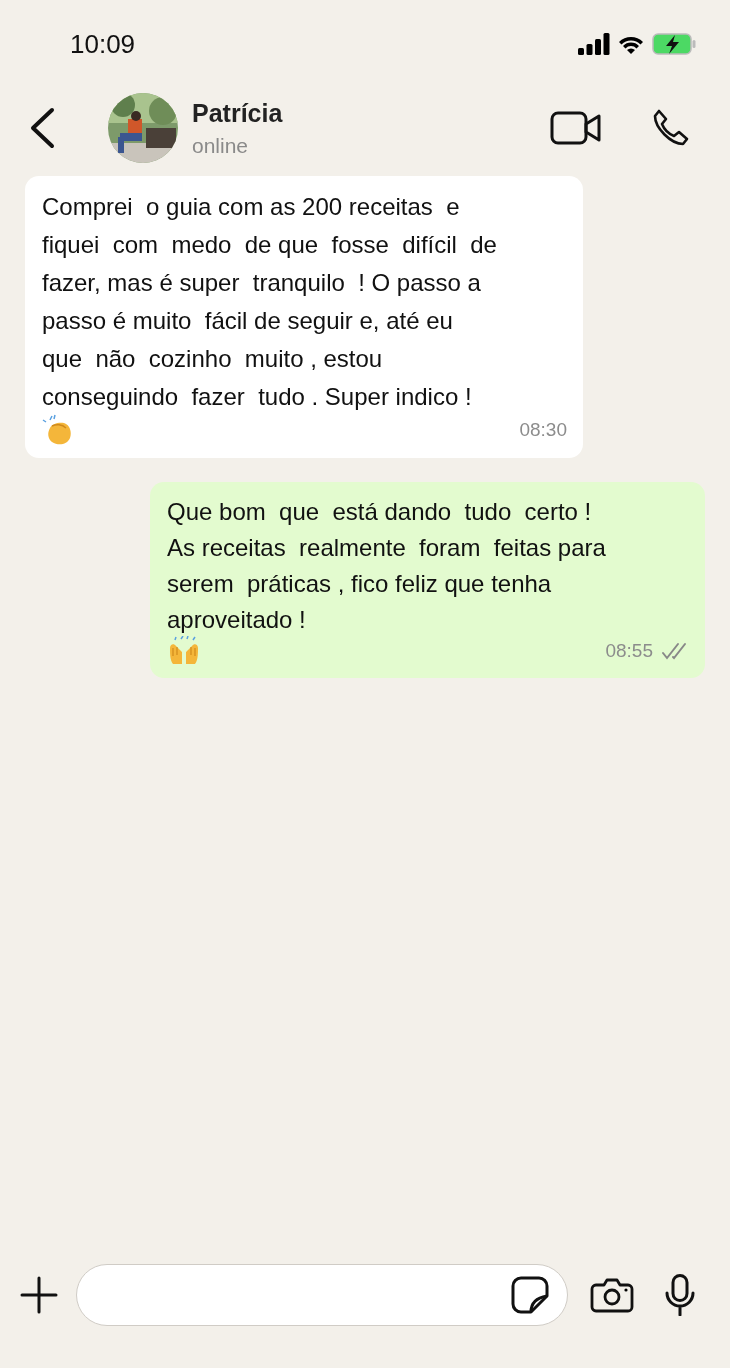 The height and width of the screenshot is (1368, 730). What do you see at coordinates (39, 1295) in the screenshot?
I see `plus-icon` at bounding box center [39, 1295].